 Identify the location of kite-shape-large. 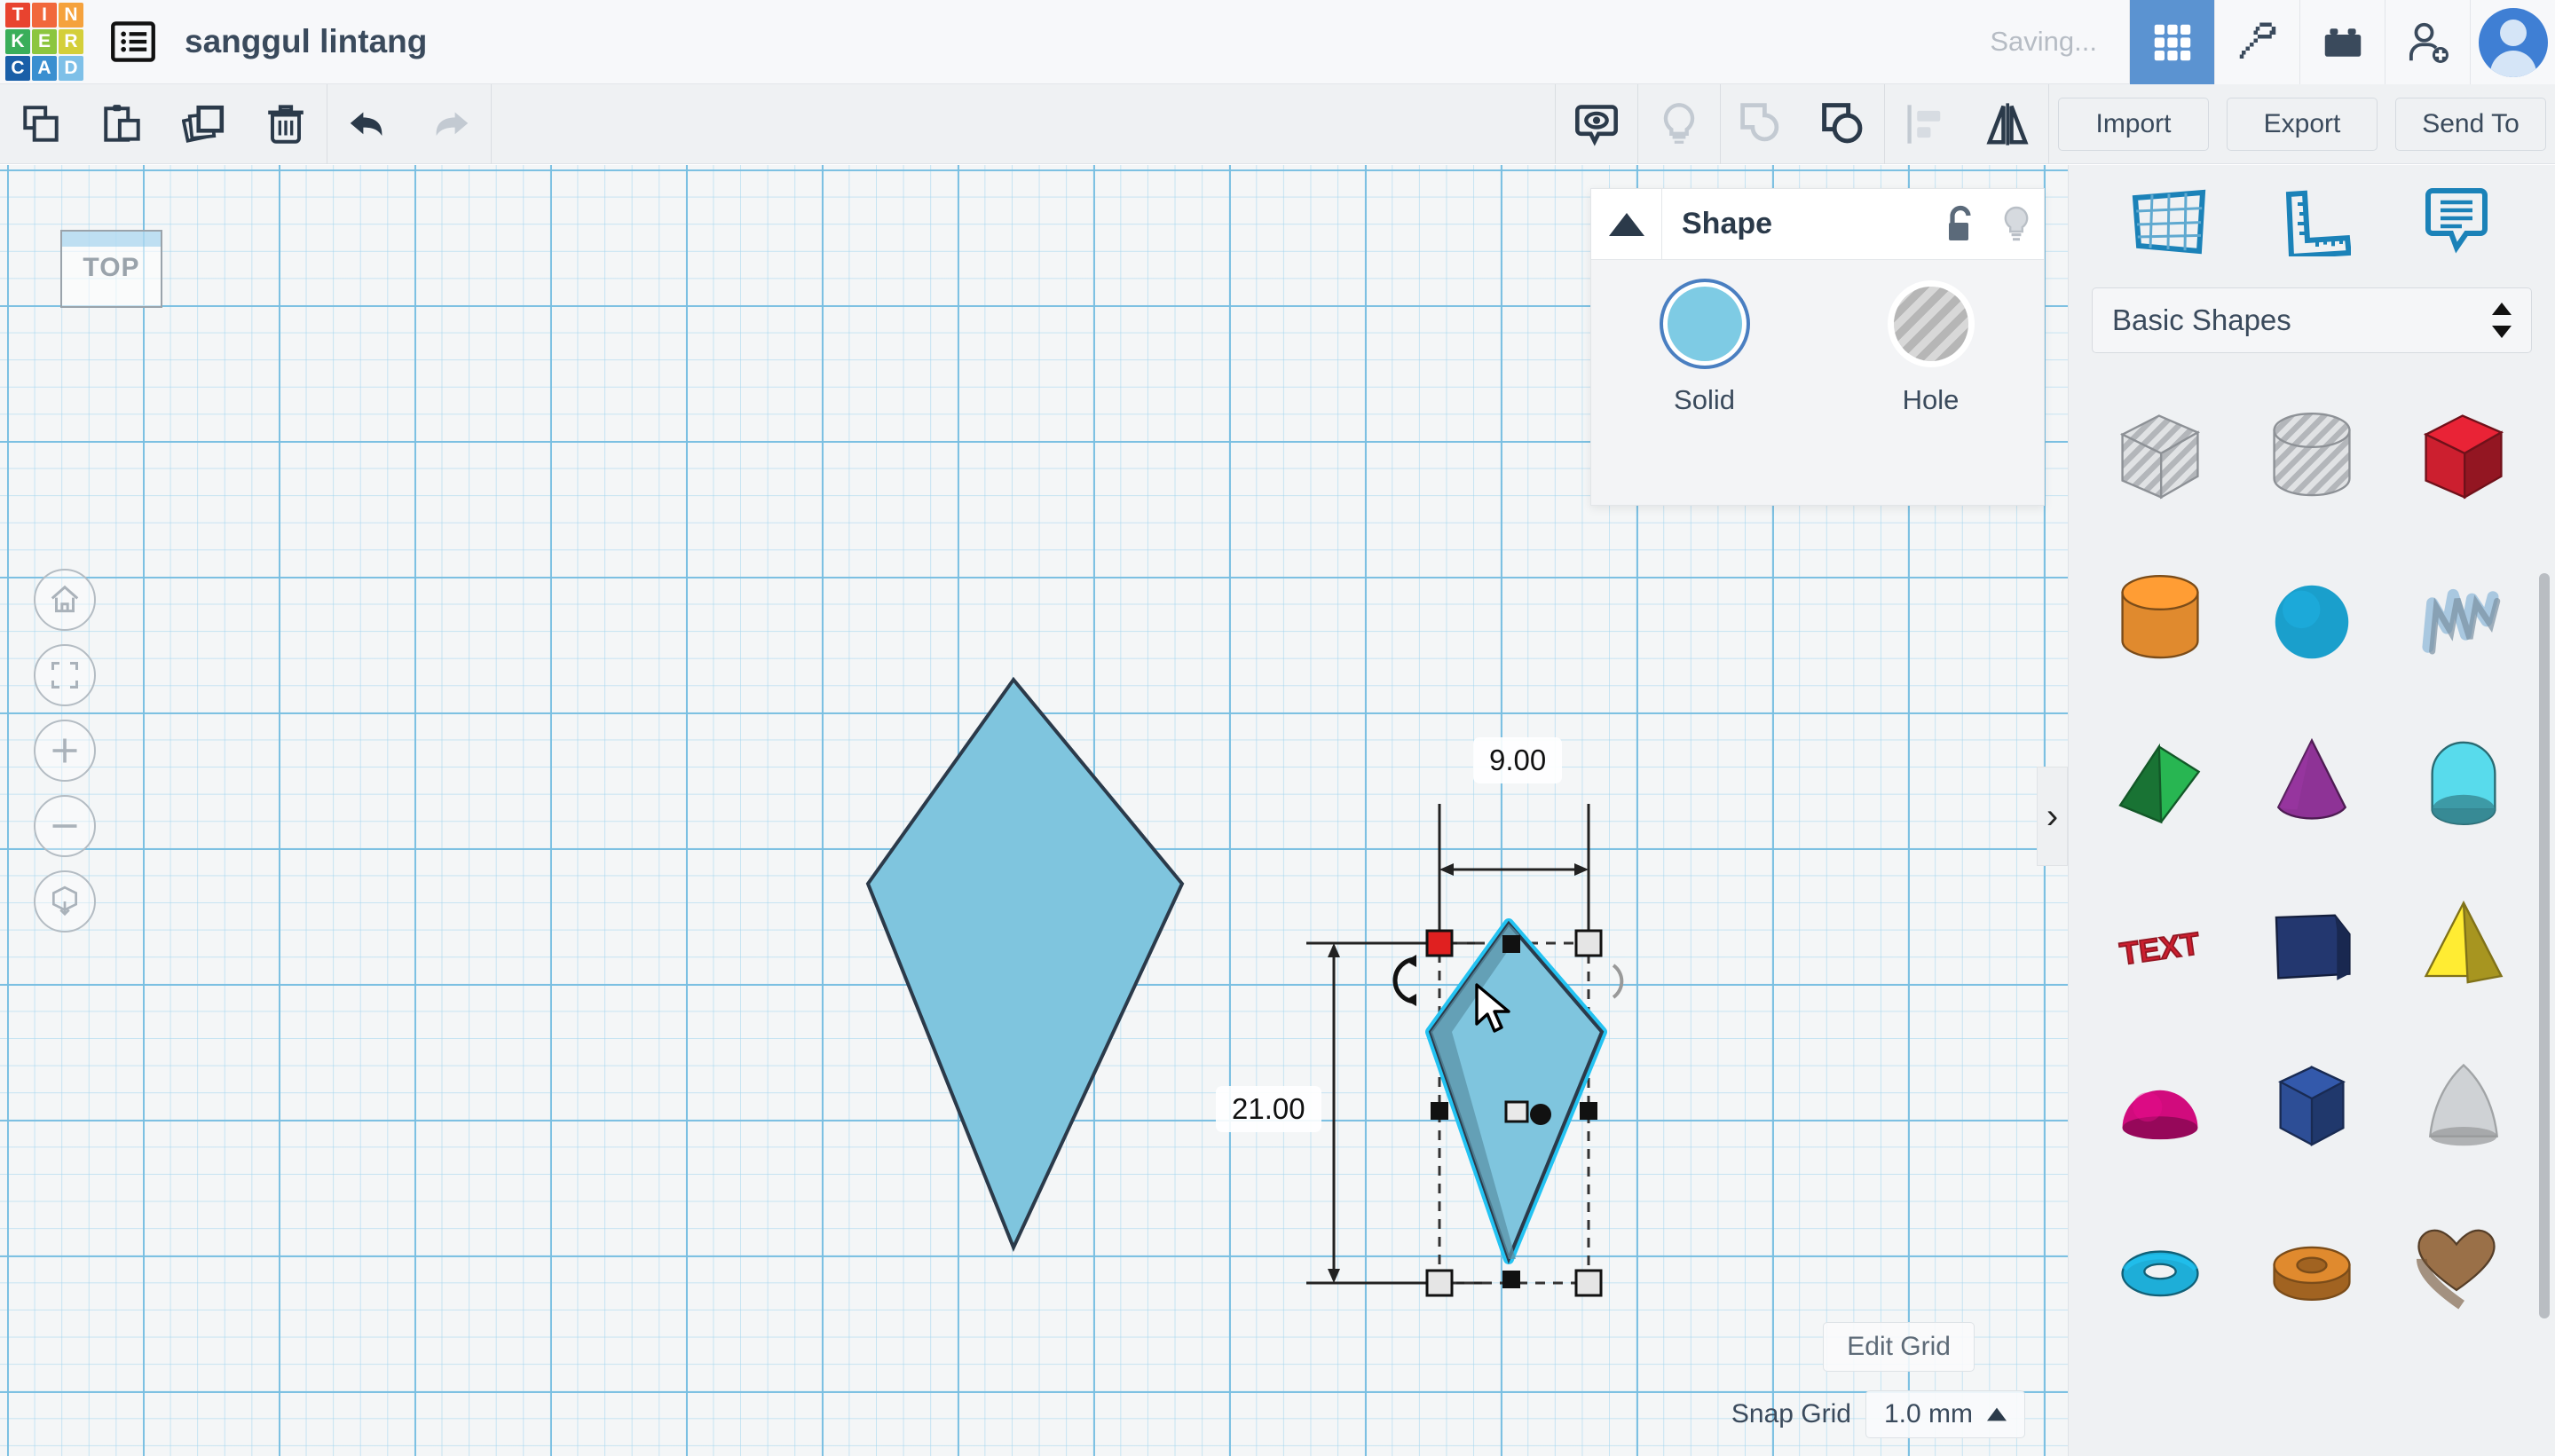
(1029, 972).